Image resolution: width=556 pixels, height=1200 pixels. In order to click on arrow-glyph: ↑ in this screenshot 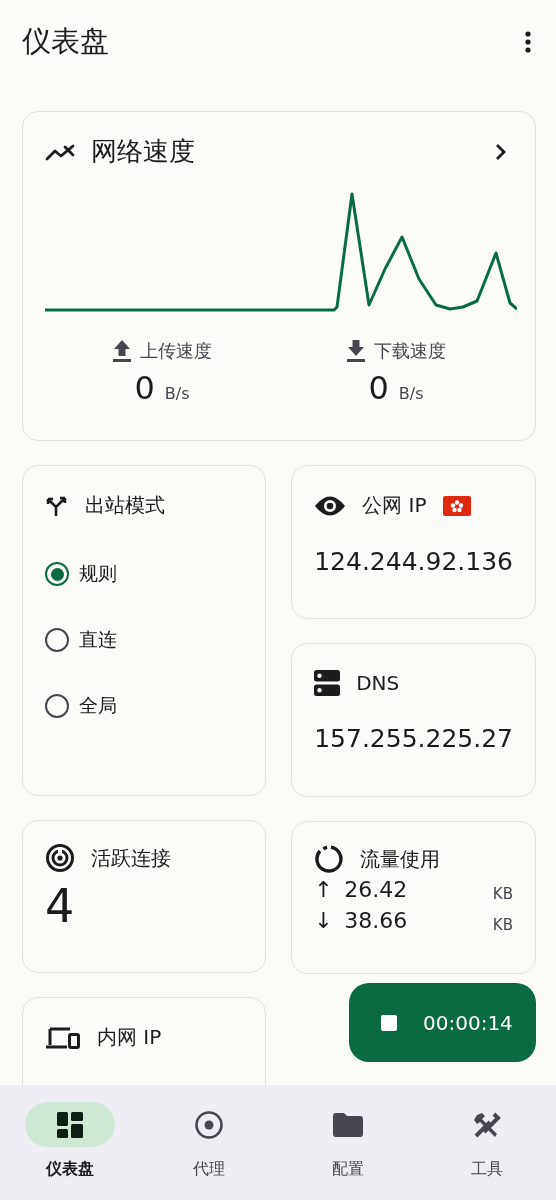, I will do `click(324, 889)`.